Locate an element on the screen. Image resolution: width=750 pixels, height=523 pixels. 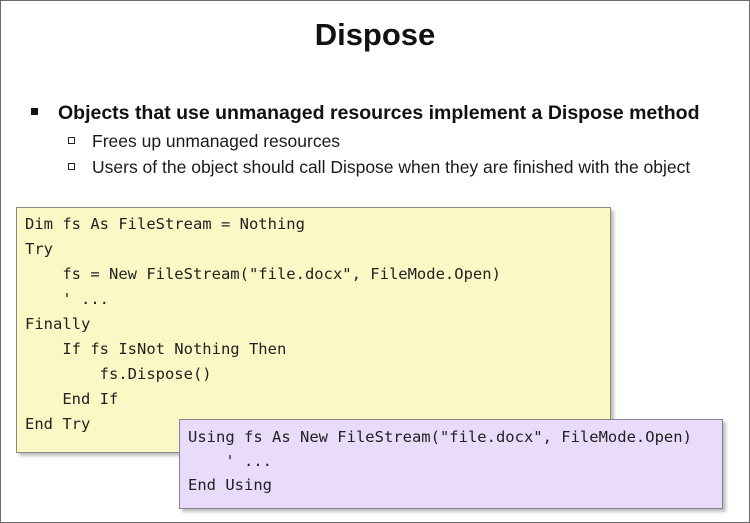
sub-bullet-text: Frees up unmanaged resources is located at coordinates (216, 141).